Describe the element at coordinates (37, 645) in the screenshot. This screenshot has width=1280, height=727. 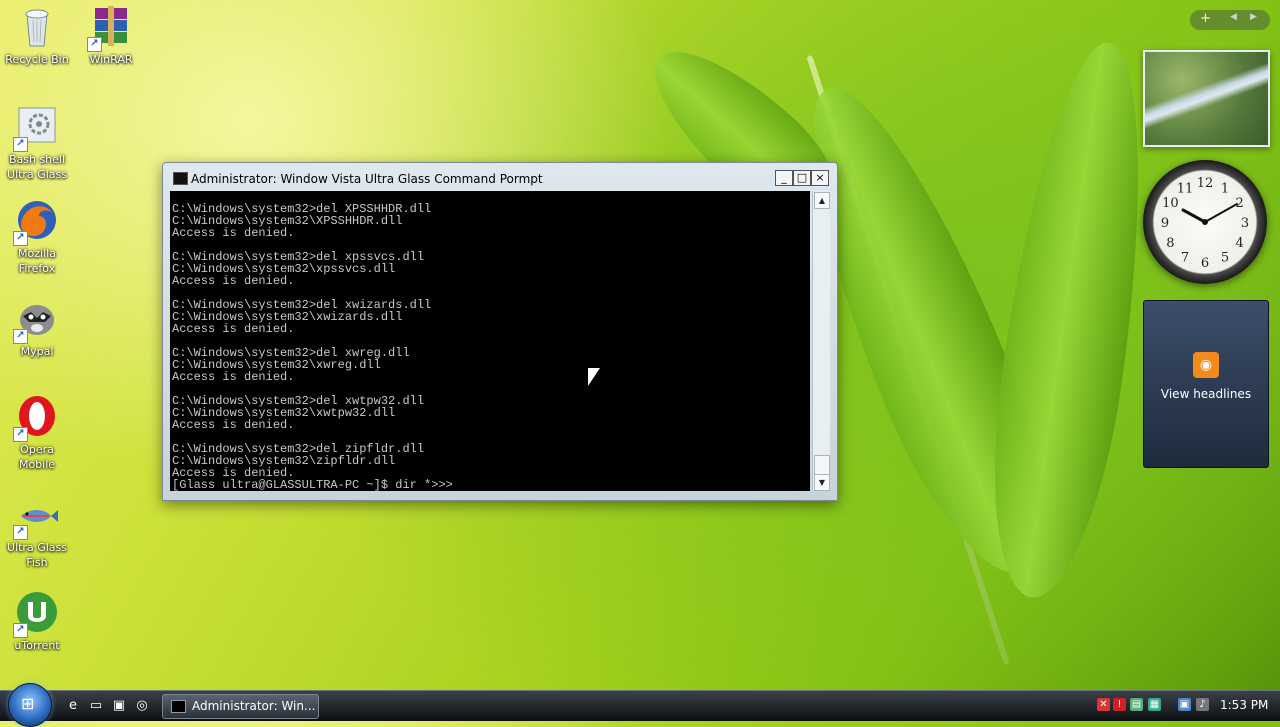
I see `desktop-icon-label: uTorrent` at that location.